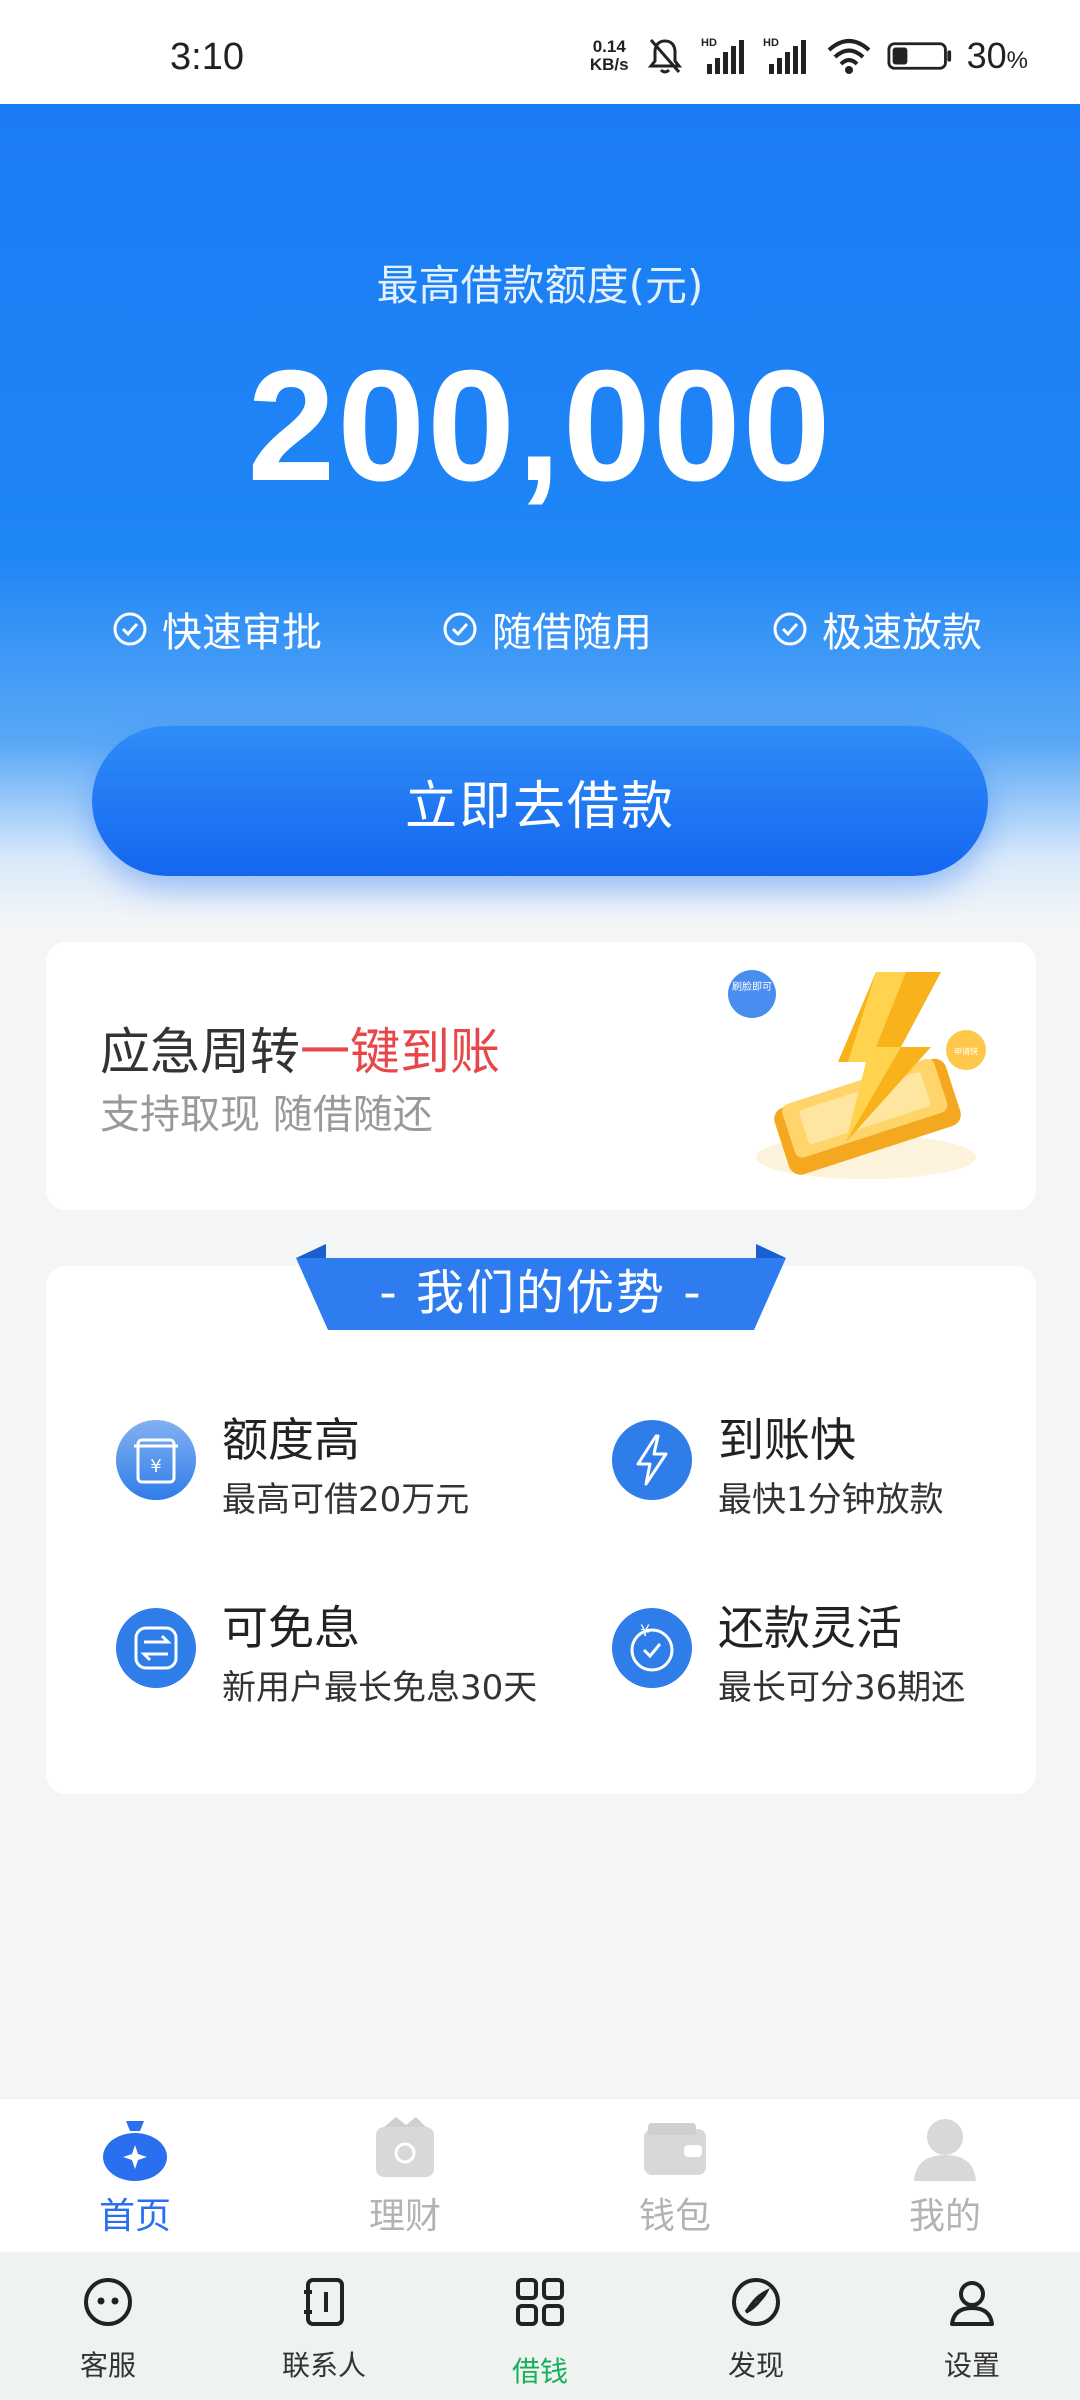 Image resolution: width=1080 pixels, height=2400 pixels. What do you see at coordinates (652, 1460) in the screenshot?
I see `lightning-icon` at bounding box center [652, 1460].